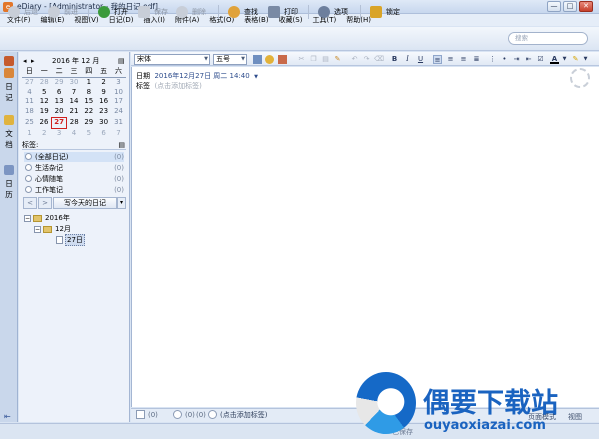  What do you see at coordinates (74, 102) in the screenshot?
I see `calendar-day: 14` at bounding box center [74, 102].